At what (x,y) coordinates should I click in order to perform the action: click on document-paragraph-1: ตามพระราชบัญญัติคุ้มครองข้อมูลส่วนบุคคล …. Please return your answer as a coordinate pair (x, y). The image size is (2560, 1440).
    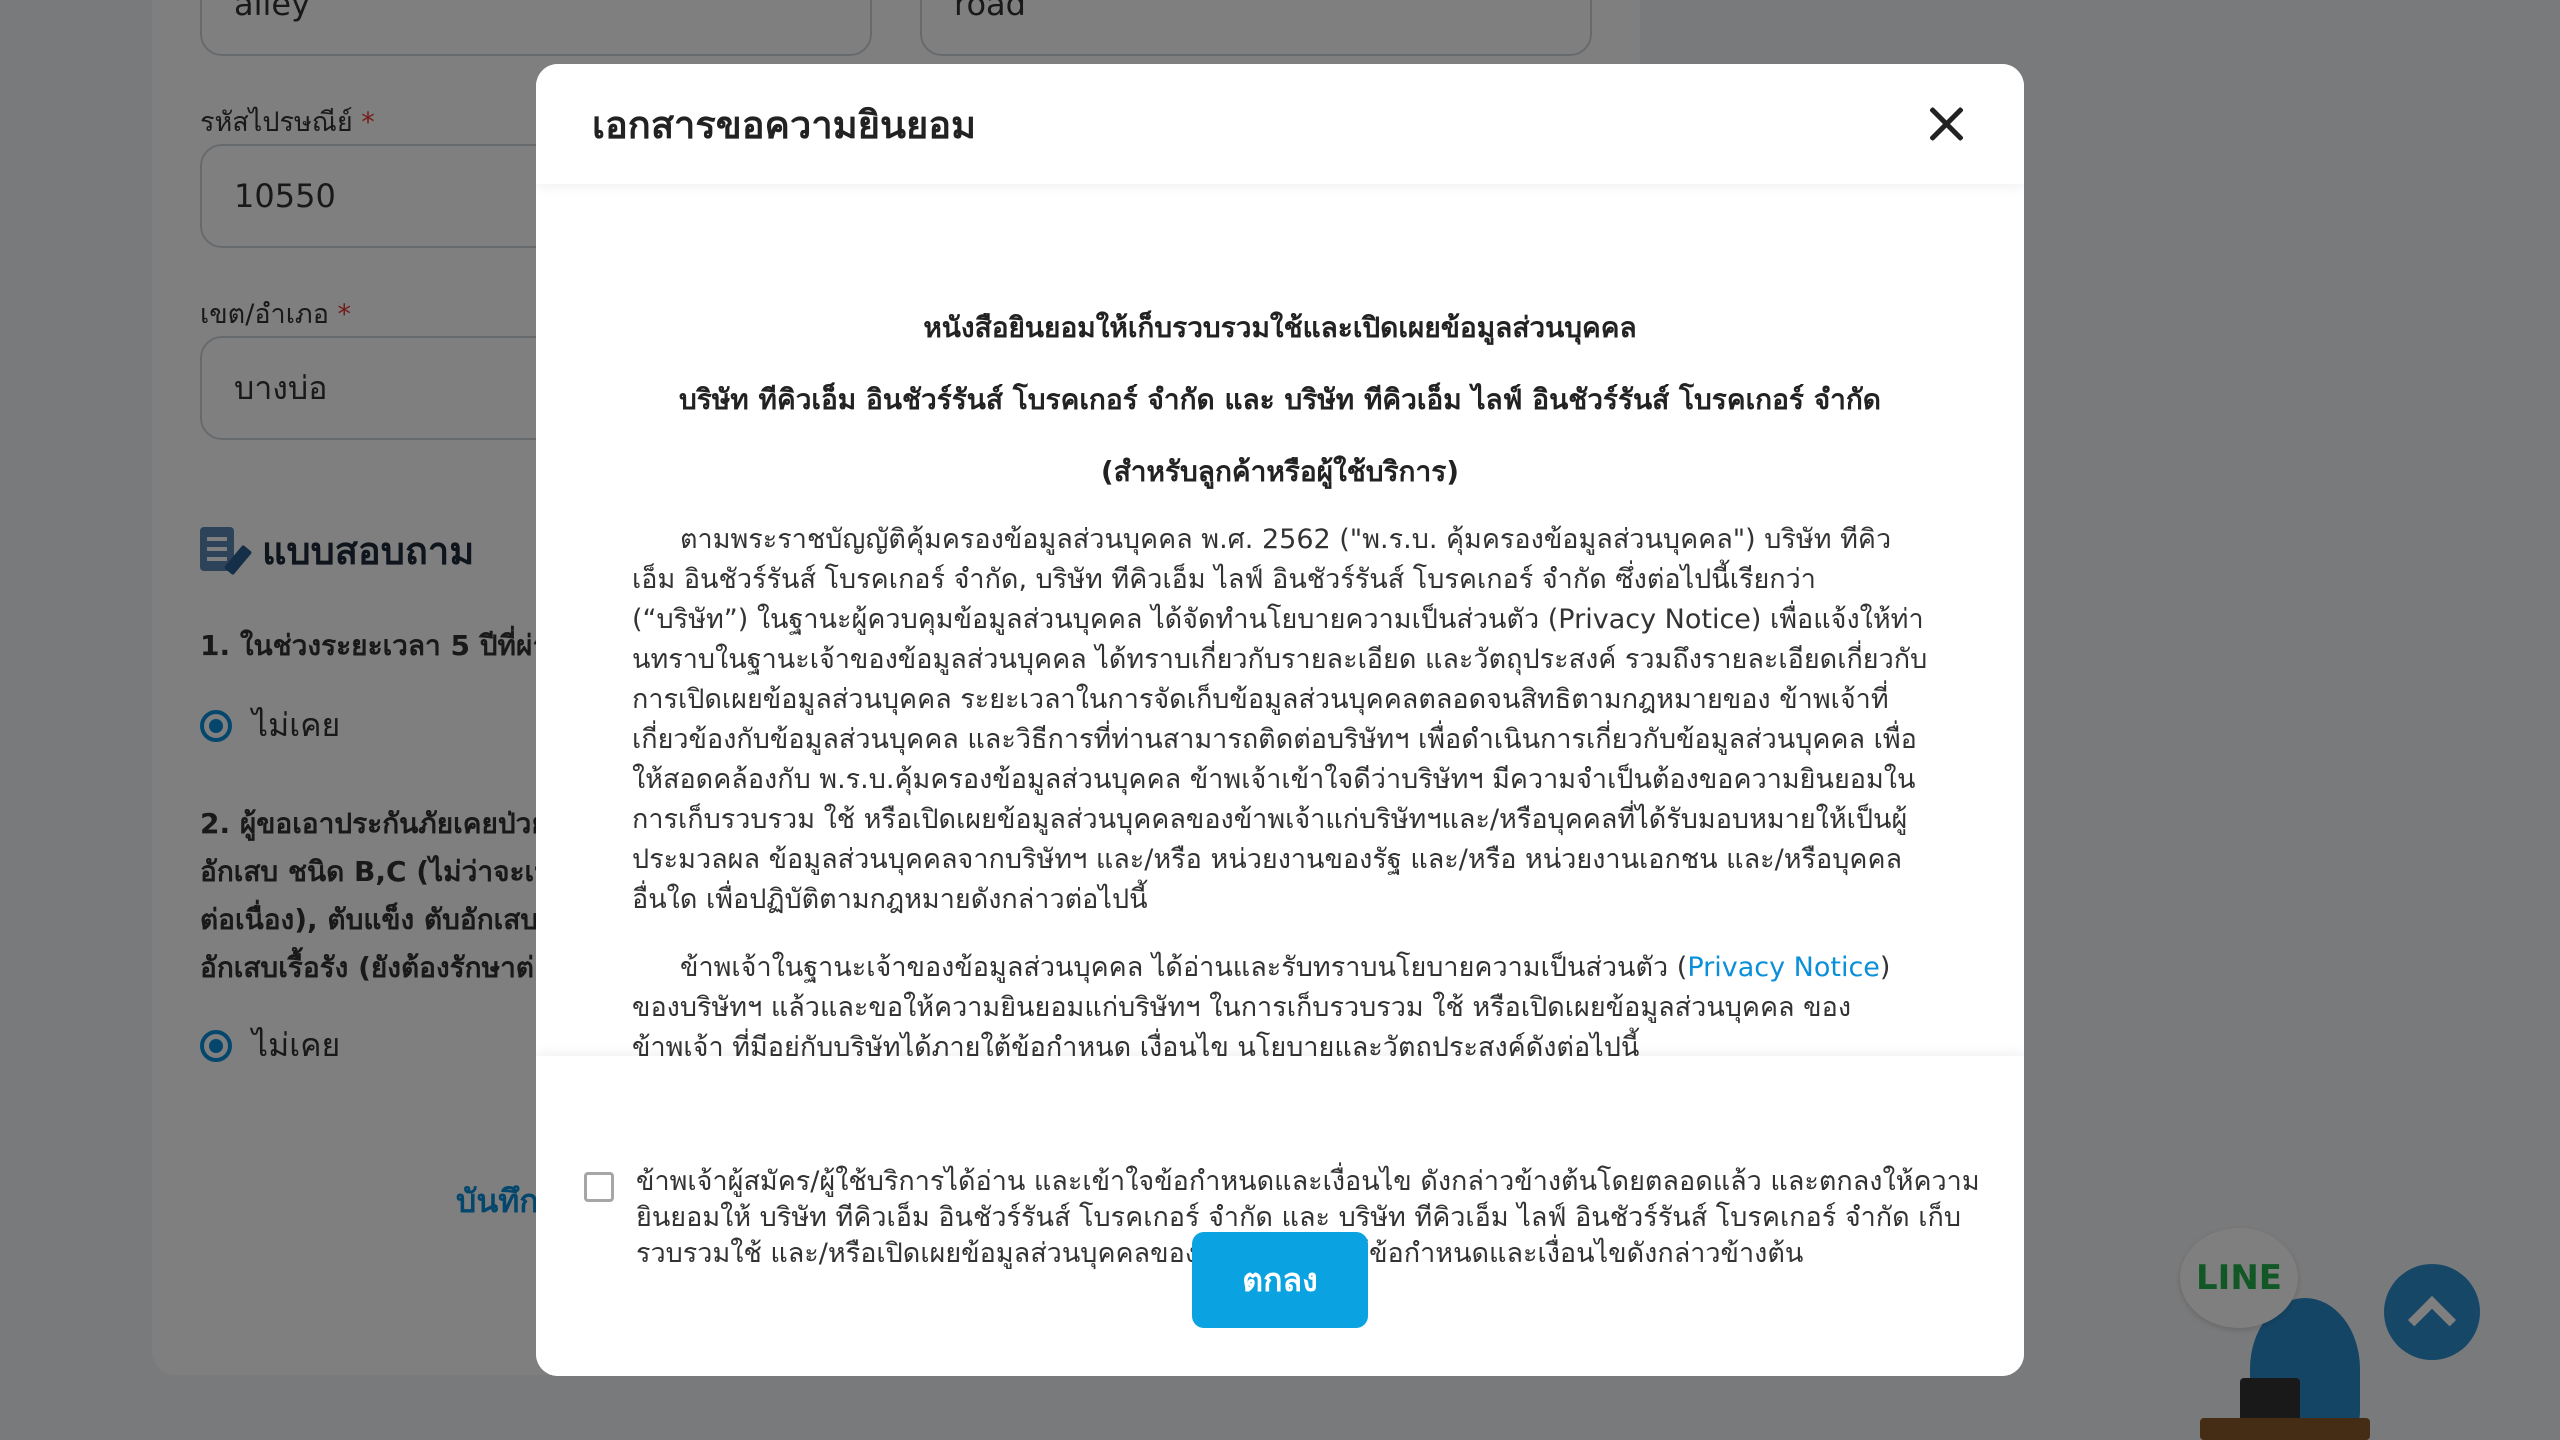
    Looking at the image, I should click on (1280, 719).